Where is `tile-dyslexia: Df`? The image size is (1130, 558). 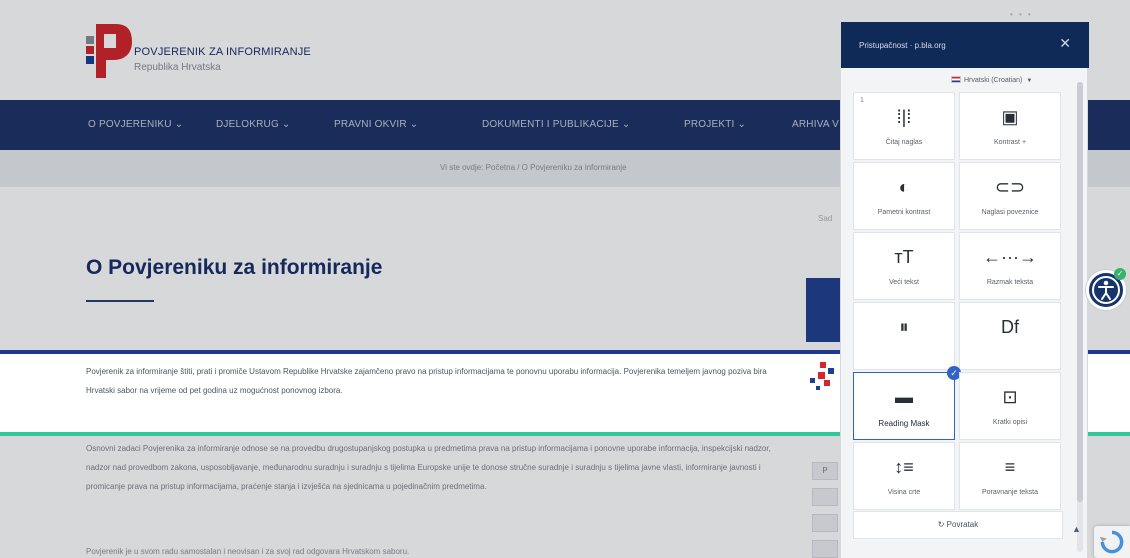 tile-dyslexia: Df is located at coordinates (1010, 336).